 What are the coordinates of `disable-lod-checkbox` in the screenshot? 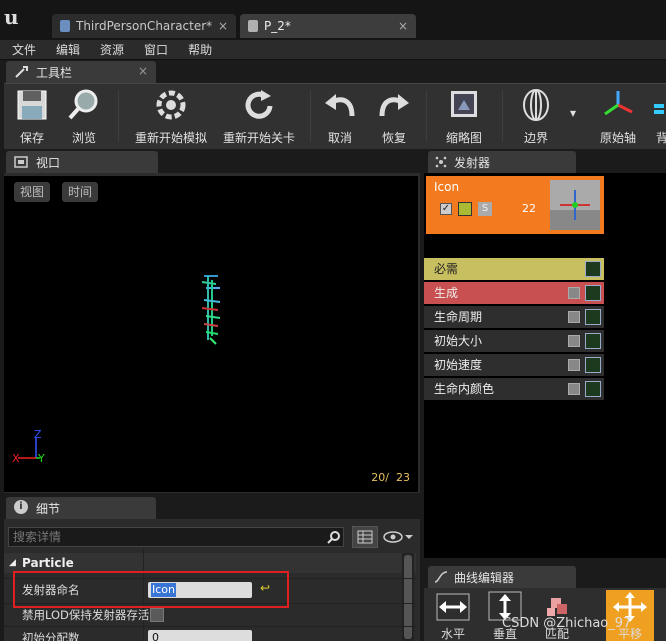 It's located at (157, 615).